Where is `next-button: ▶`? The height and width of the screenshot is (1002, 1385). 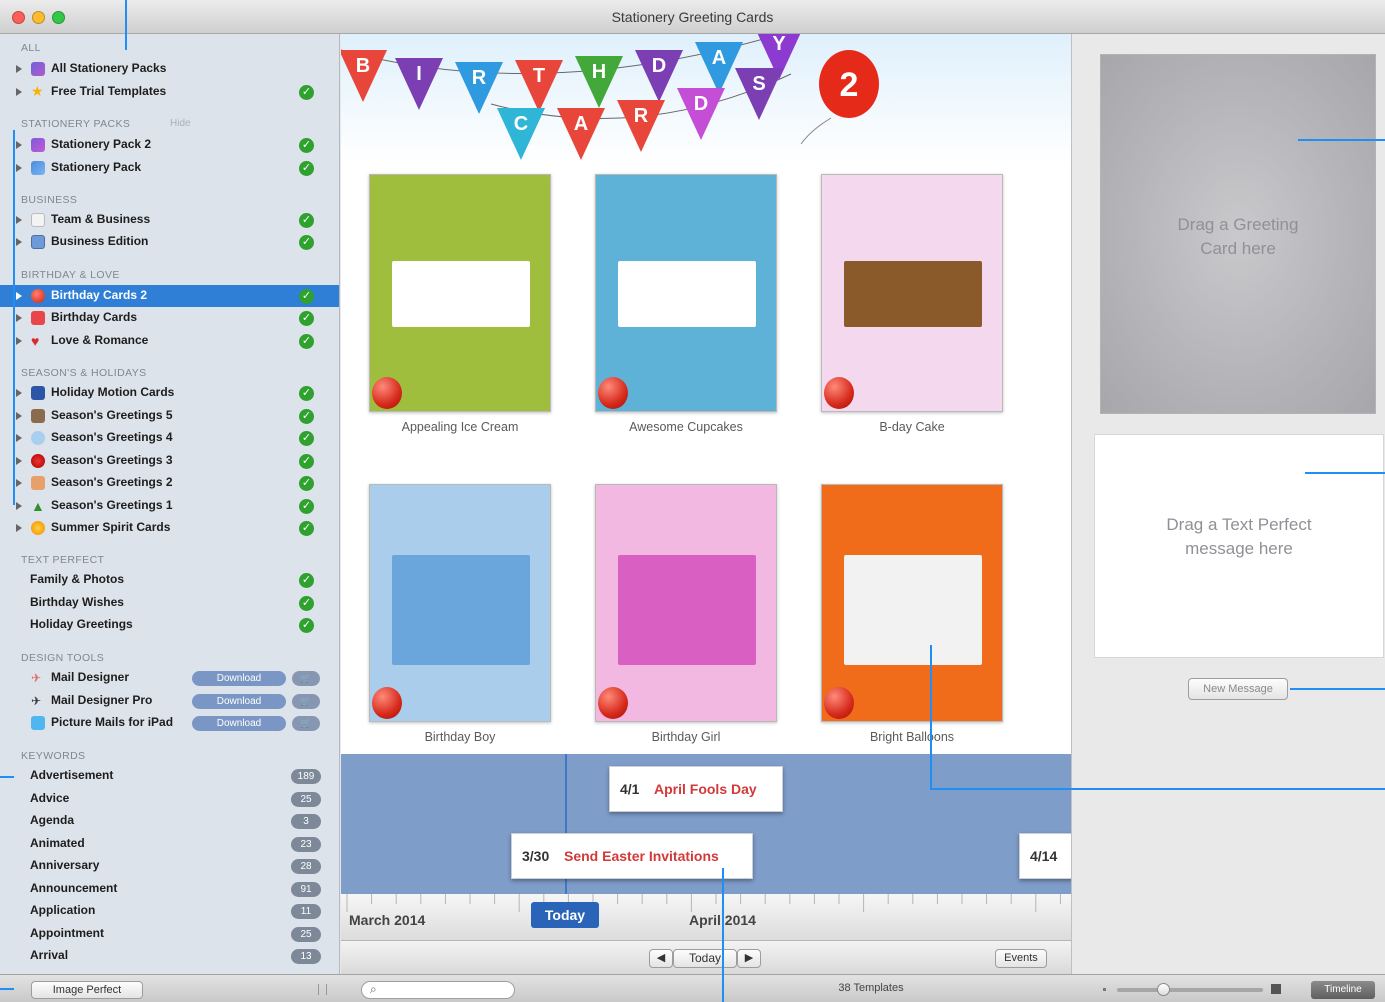 next-button: ▶ is located at coordinates (749, 958).